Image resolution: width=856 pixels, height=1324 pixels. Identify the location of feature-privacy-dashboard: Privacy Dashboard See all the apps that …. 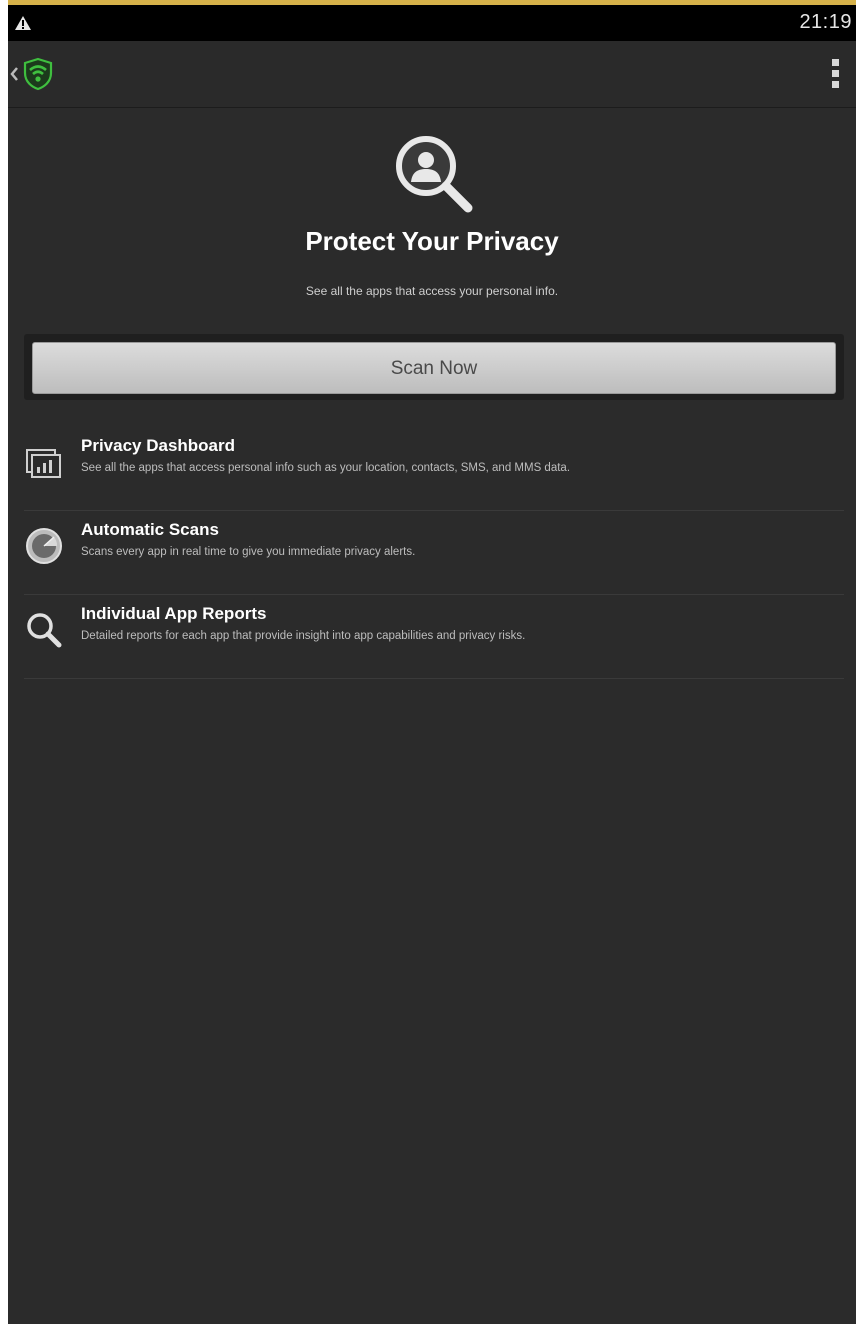
(434, 469).